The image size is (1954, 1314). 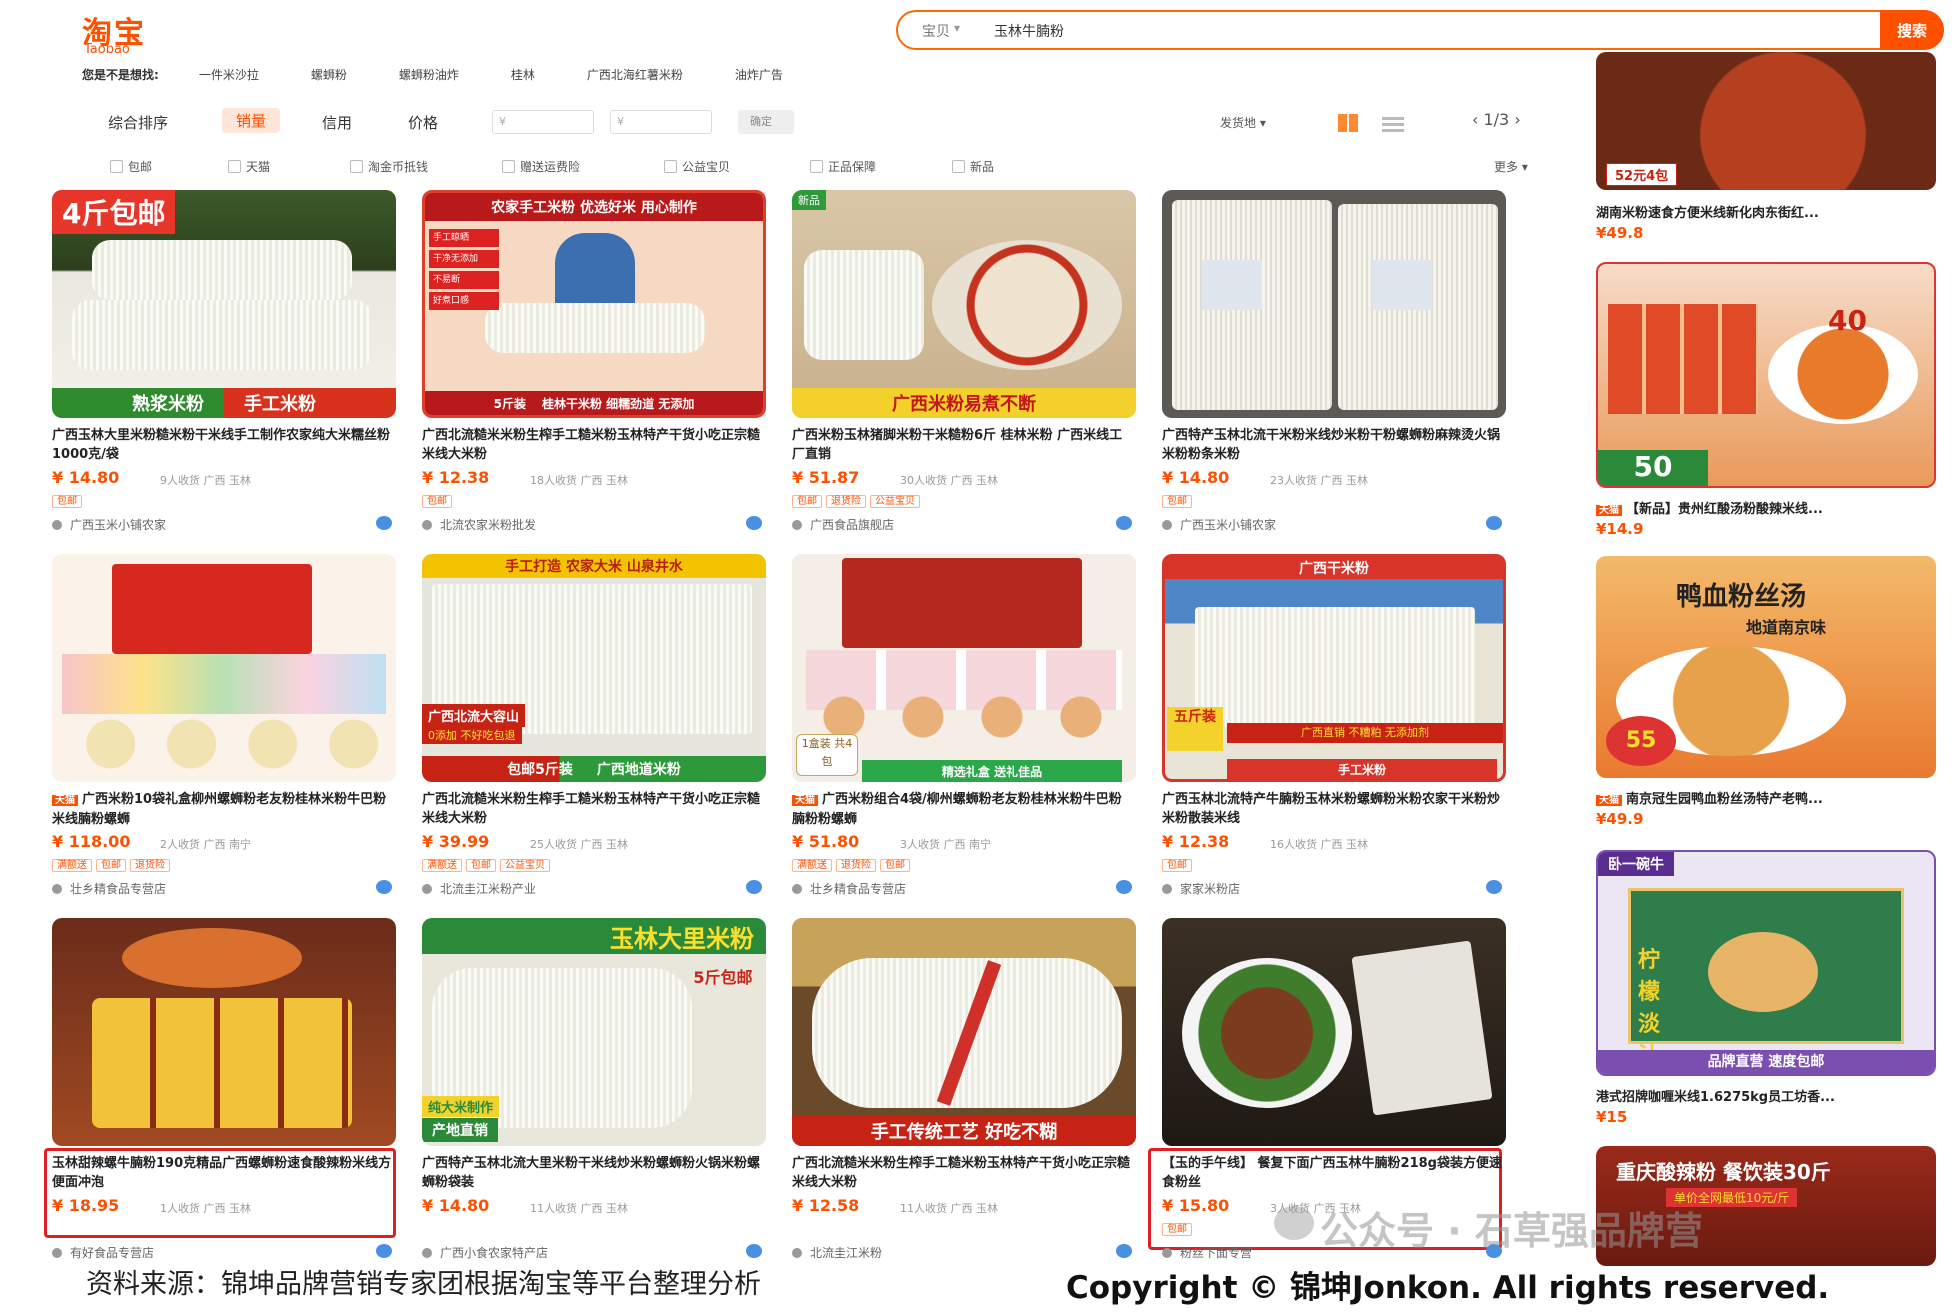 What do you see at coordinates (1477, 119) in the screenshot?
I see `prev-page-icon: ‹` at bounding box center [1477, 119].